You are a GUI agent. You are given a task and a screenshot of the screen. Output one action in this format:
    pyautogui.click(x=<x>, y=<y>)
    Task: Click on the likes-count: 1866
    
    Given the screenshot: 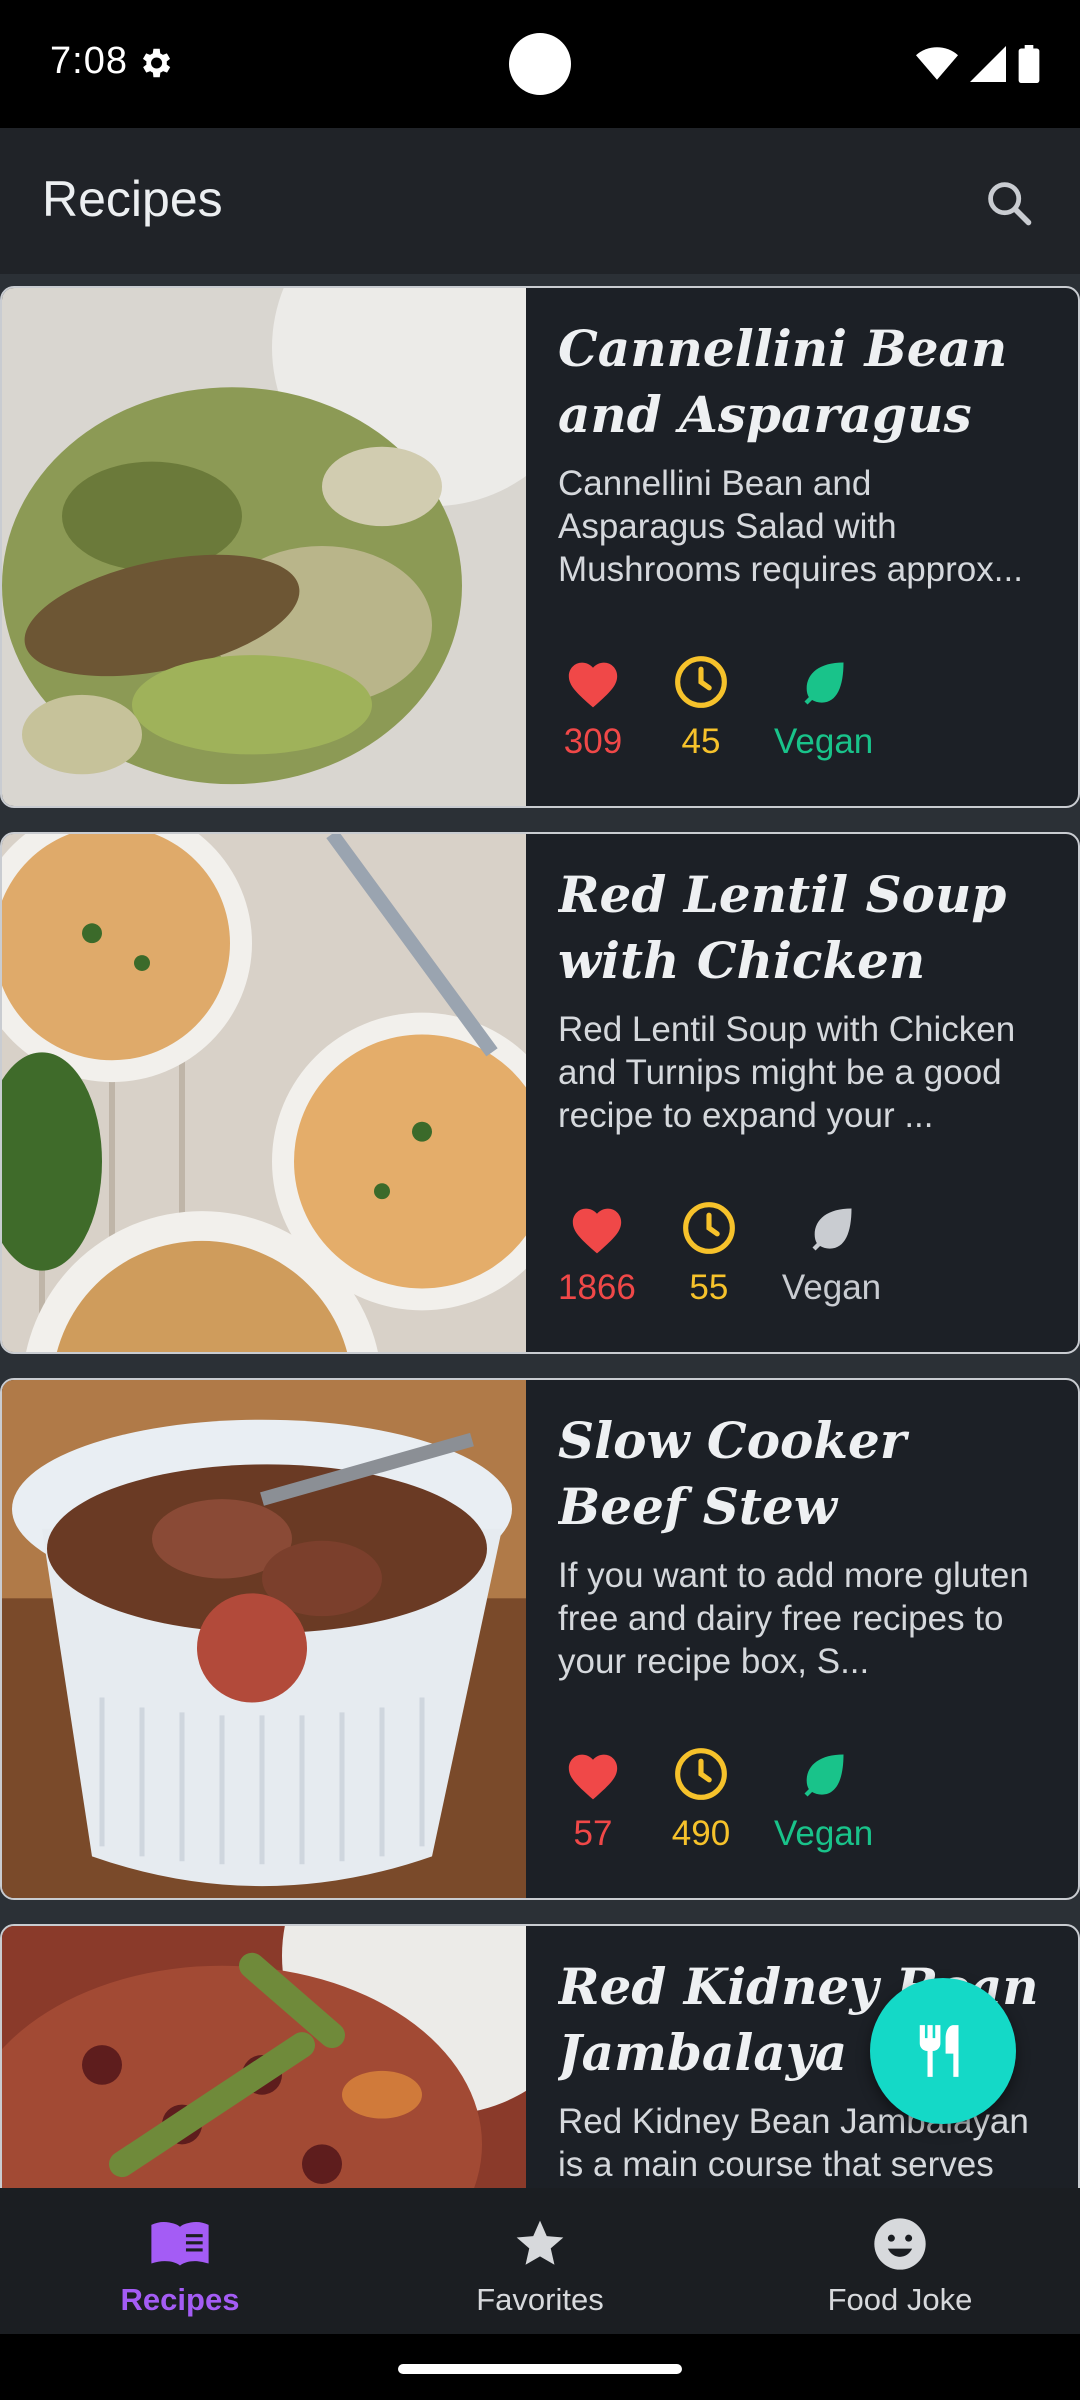 What is the action you would take?
    pyautogui.click(x=597, y=1287)
    